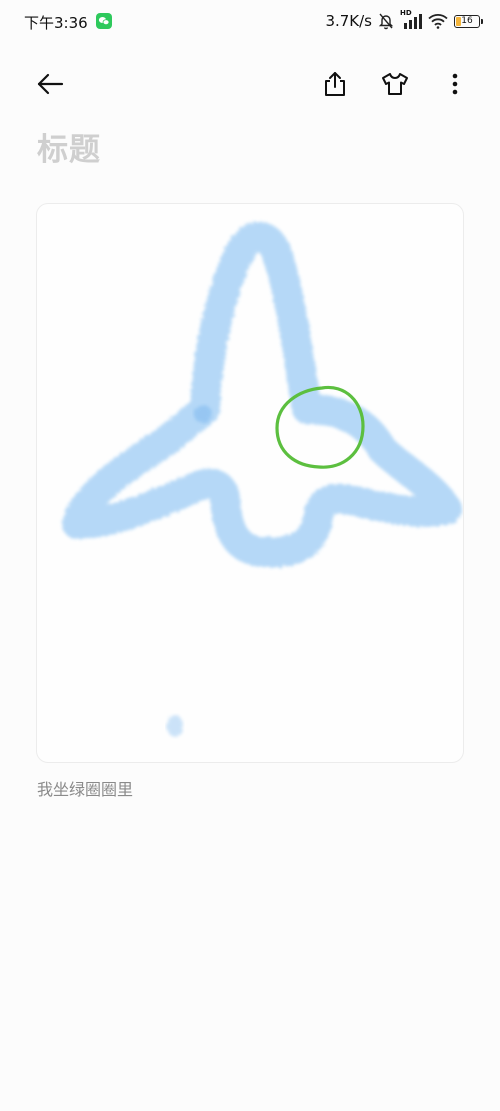 The image size is (500, 1111). I want to click on tshirt-icon, so click(395, 84).